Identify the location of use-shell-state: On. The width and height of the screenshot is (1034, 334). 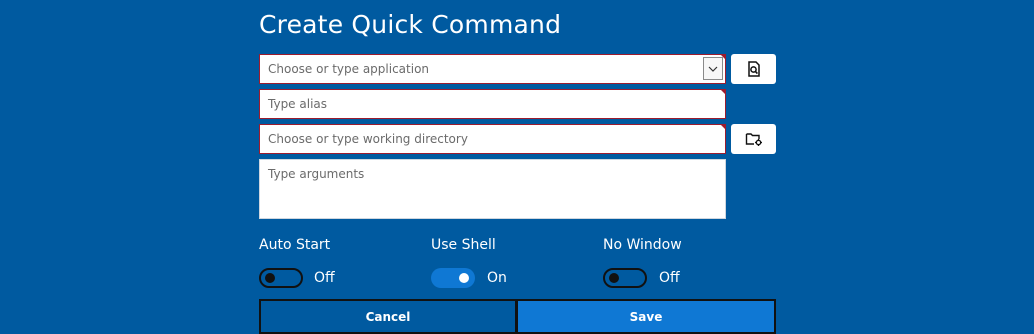
(497, 278).